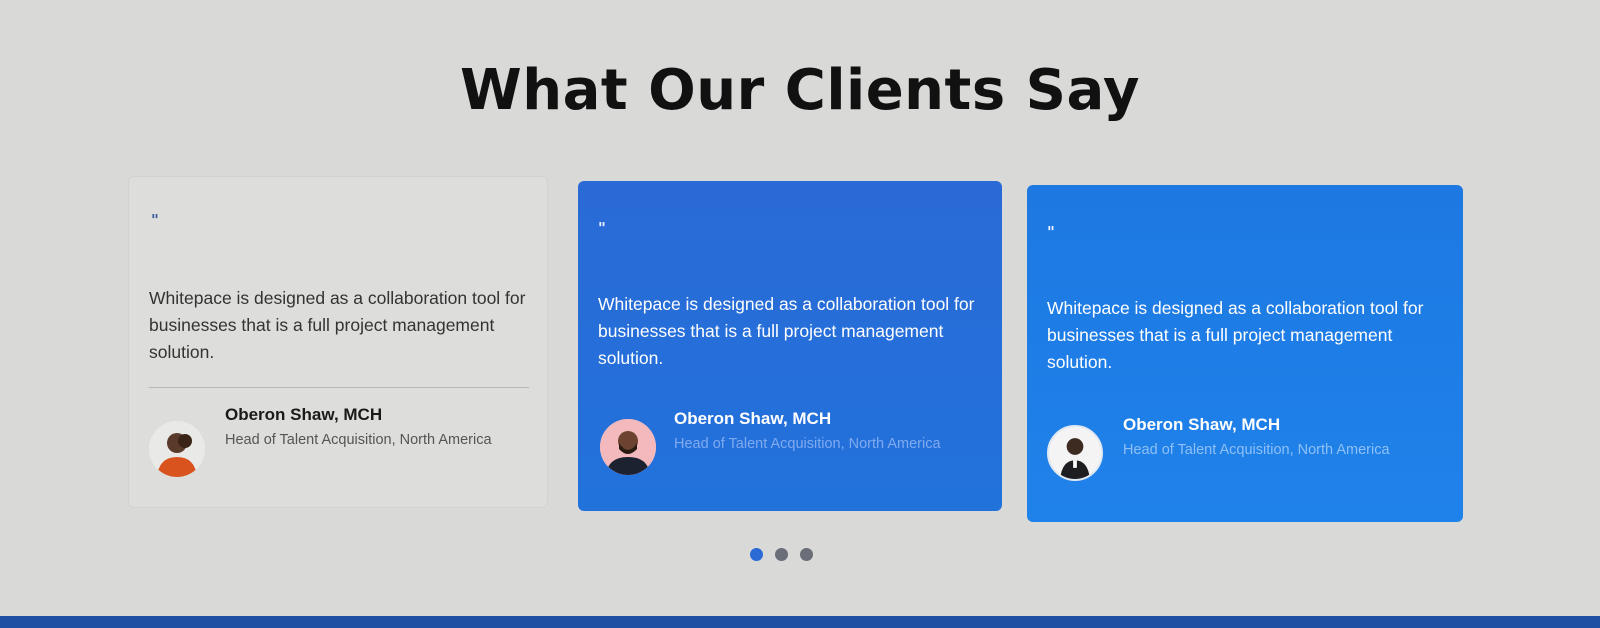  I want to click on section-heading: What Our Clients Say, so click(800, 90).